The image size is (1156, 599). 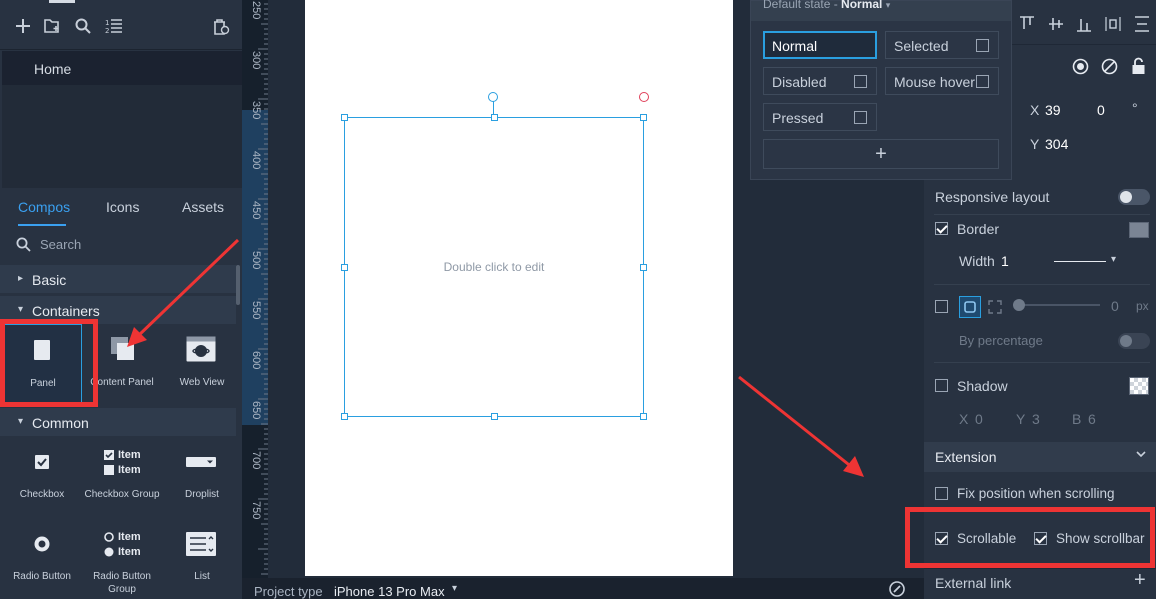 I want to click on annotation-arrow-right, so click(x=801, y=426).